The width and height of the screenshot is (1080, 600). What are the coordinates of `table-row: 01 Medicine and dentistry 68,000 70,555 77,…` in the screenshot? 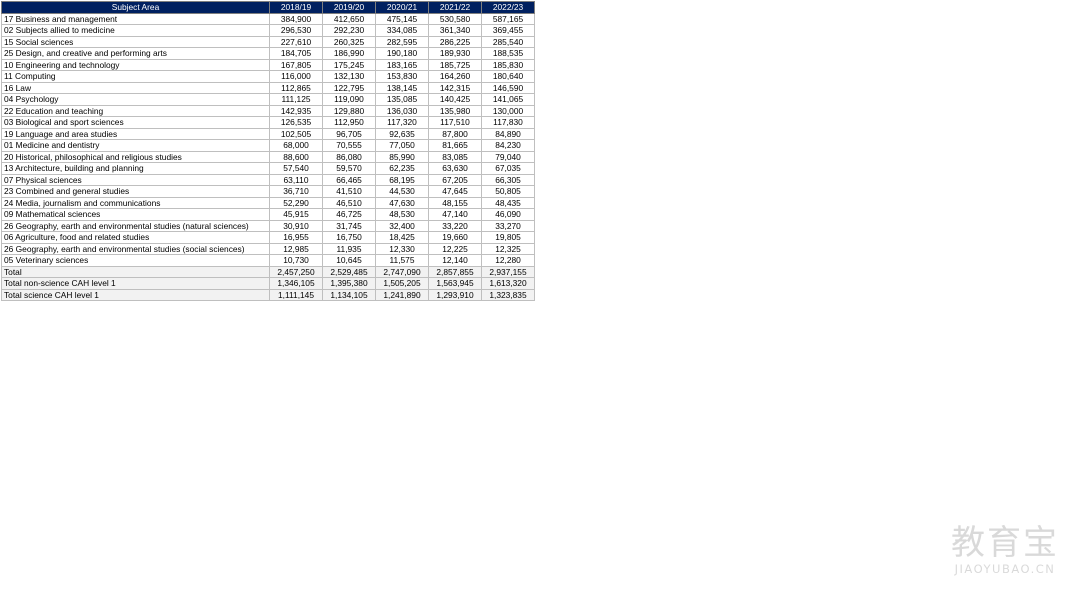 It's located at (268, 145).